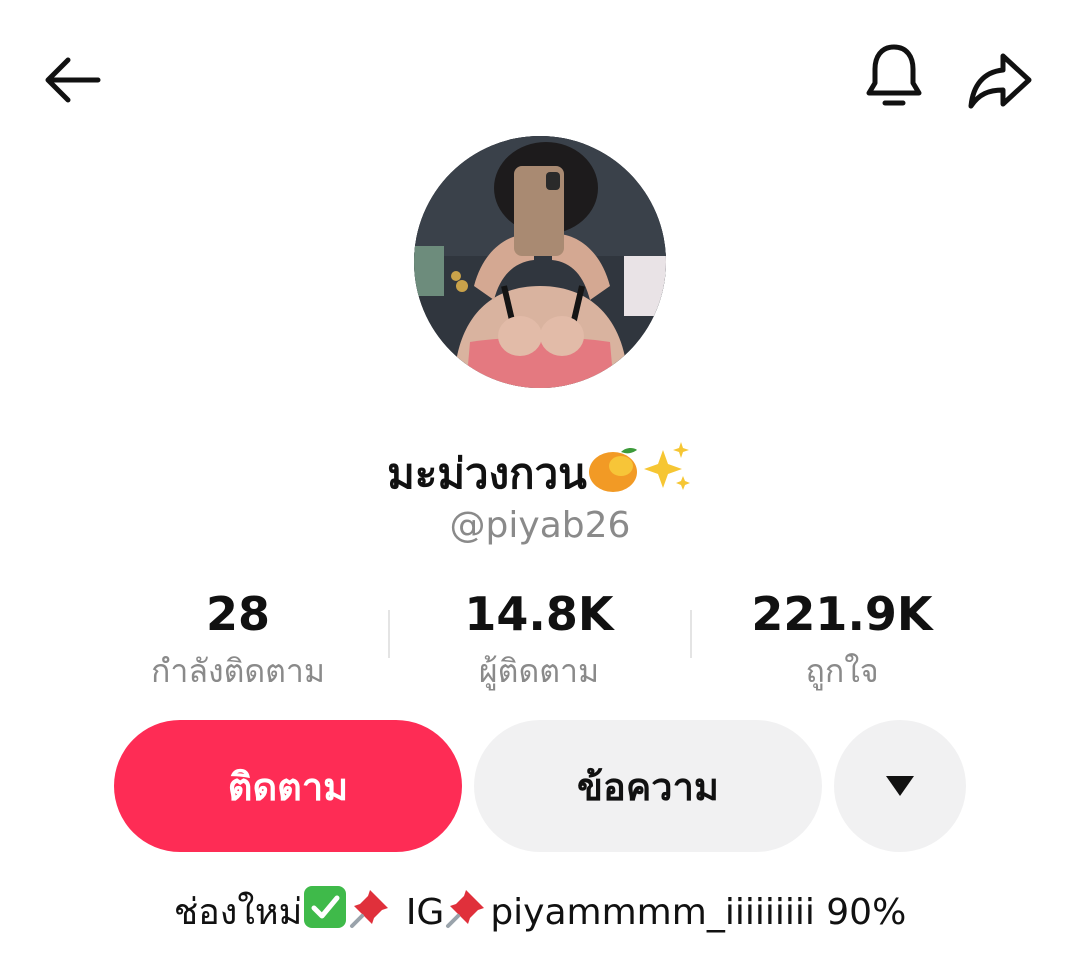  I want to click on profile-photo, so click(540, 262).